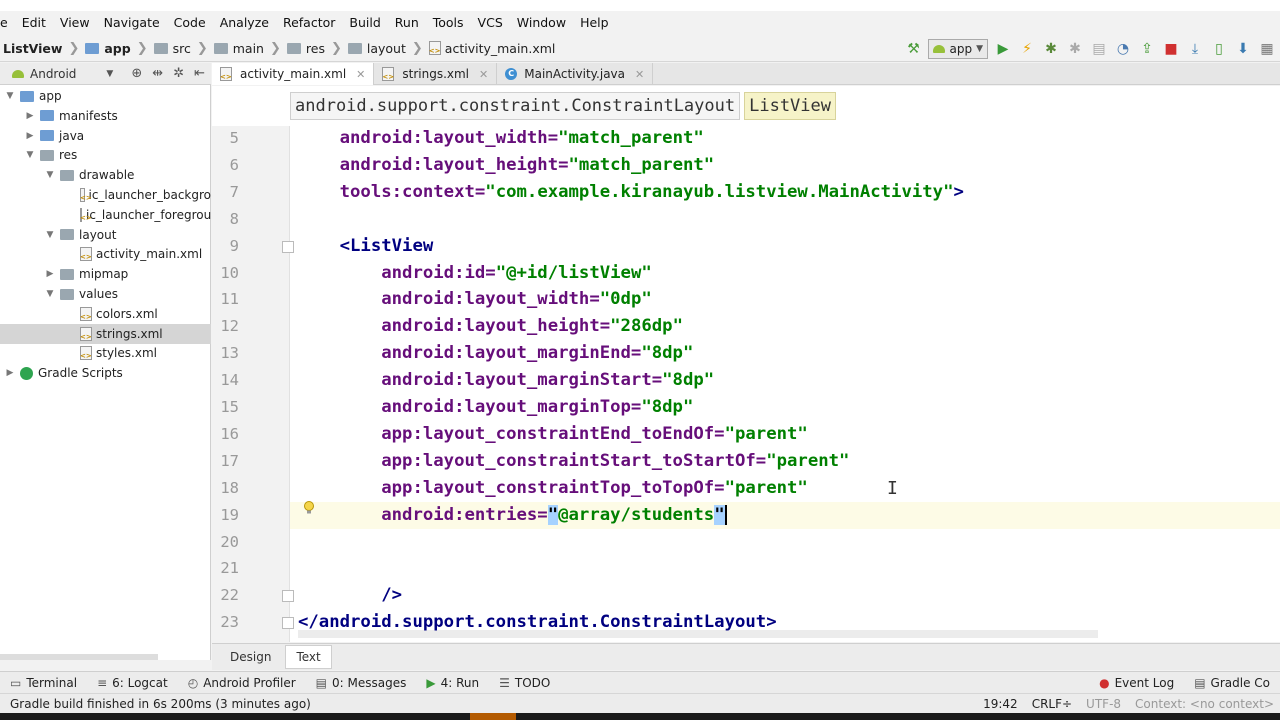  Describe the element at coordinates (293, 74) in the screenshot. I see `tab-activity-main-xml: activity_main.xml ✕` at that location.